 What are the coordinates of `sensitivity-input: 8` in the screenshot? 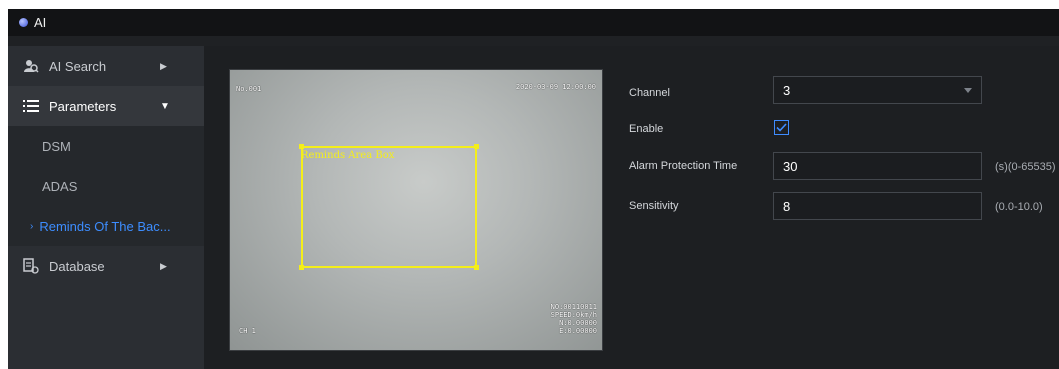 It's located at (877, 206).